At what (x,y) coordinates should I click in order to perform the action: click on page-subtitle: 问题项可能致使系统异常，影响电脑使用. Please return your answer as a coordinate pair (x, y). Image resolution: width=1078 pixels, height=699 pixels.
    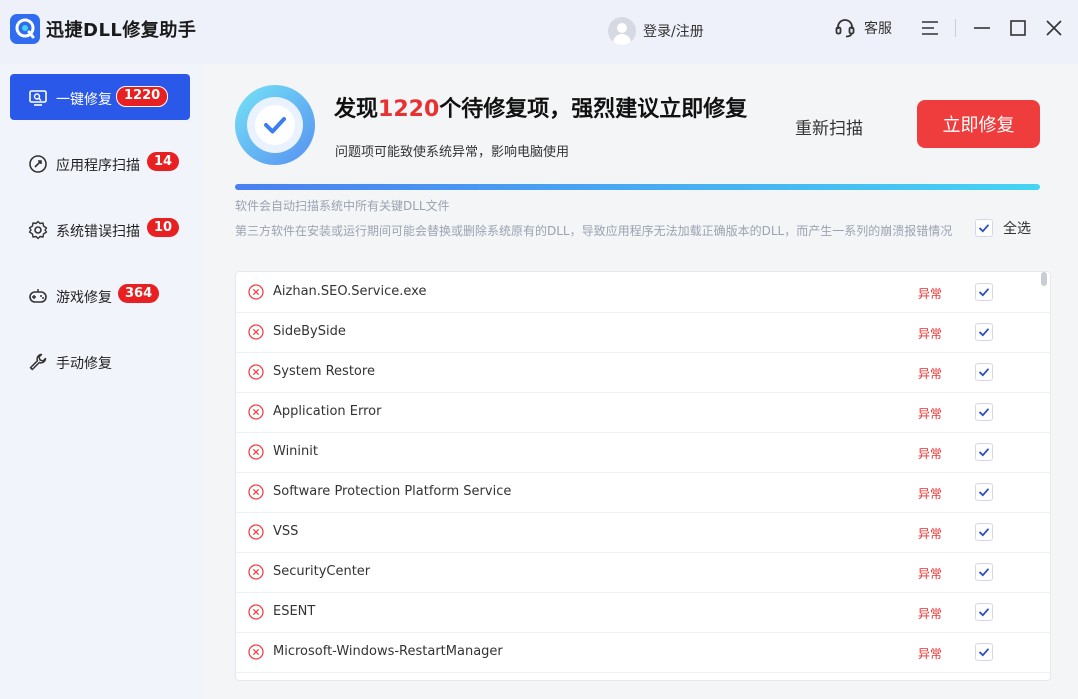
    Looking at the image, I should click on (452, 152).